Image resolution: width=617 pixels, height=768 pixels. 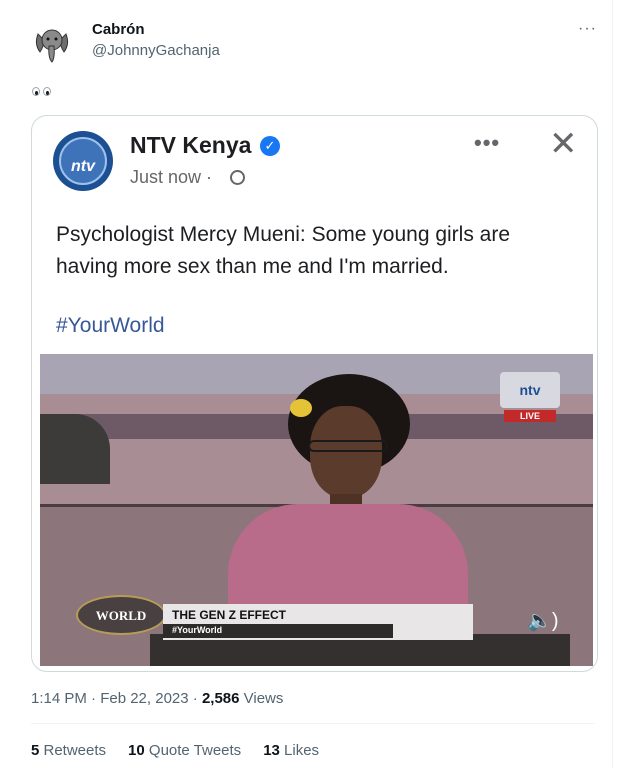 What do you see at coordinates (612, 384) in the screenshot?
I see `timeline-border` at bounding box center [612, 384].